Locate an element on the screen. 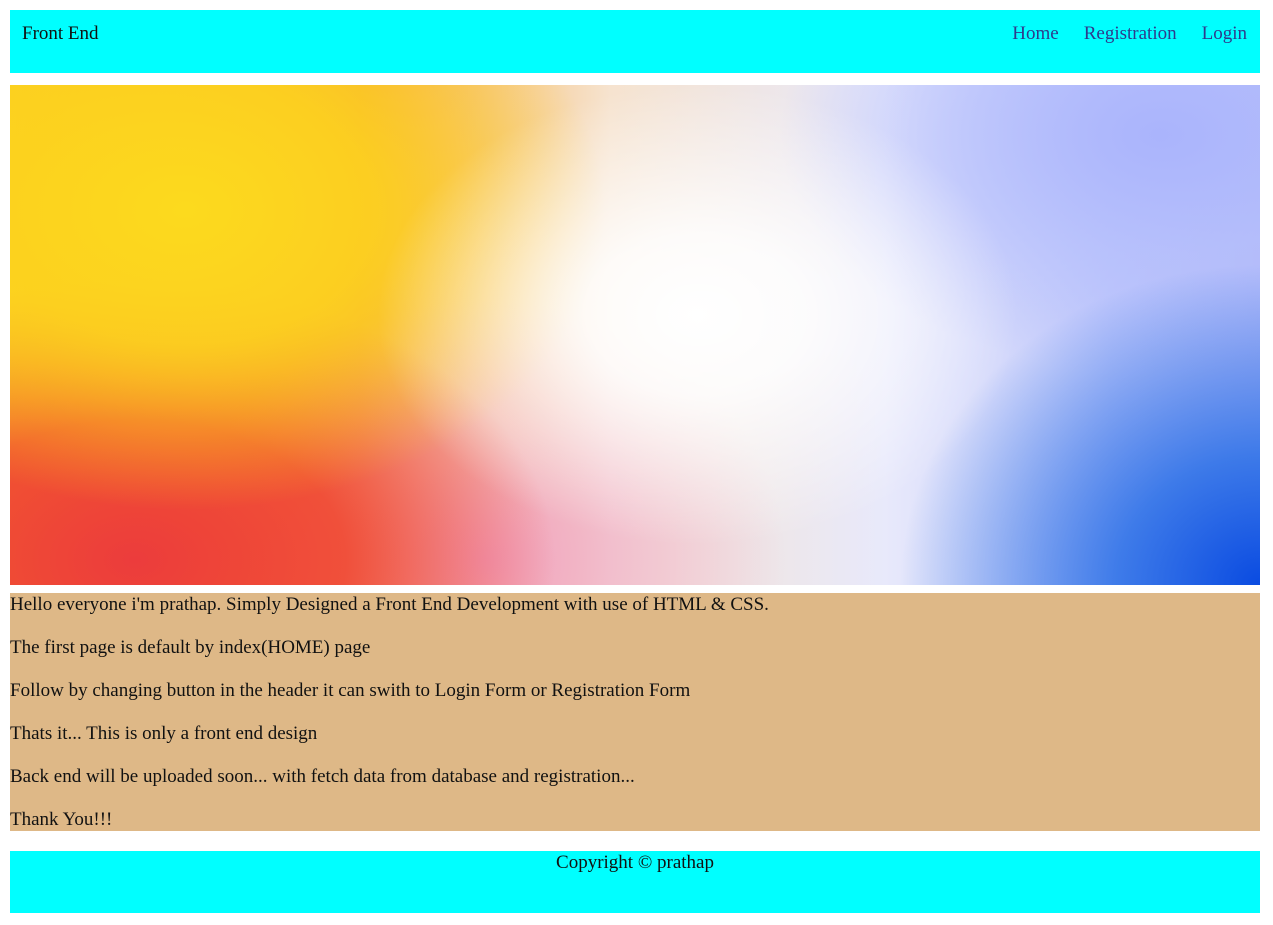 This screenshot has width=1273, height=925. copyright-text: Copyright © prathap is located at coordinates (635, 862).